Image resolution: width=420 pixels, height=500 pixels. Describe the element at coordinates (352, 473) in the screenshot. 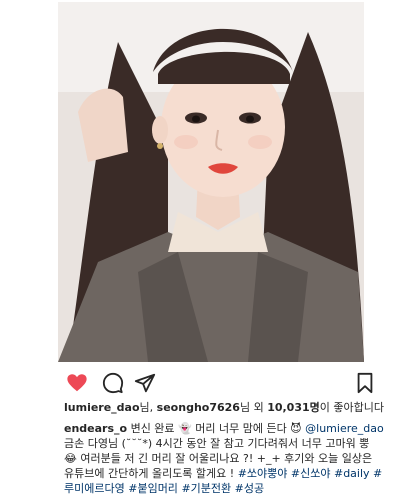

I see `hashtag: #daily` at that location.